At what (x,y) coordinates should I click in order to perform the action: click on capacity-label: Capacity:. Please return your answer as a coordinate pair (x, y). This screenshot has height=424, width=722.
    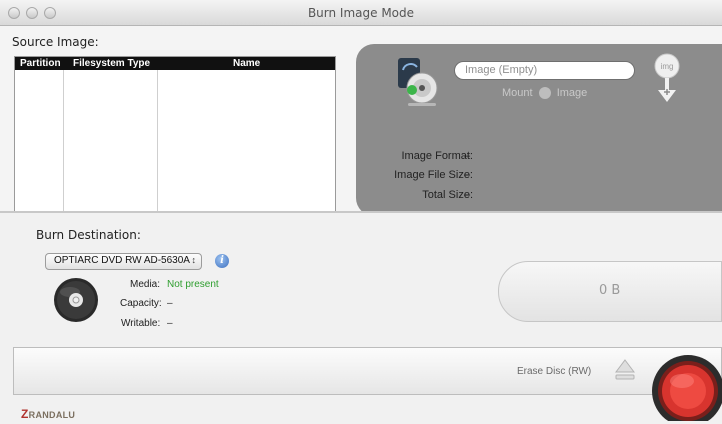
    Looking at the image, I should click on (141, 303).